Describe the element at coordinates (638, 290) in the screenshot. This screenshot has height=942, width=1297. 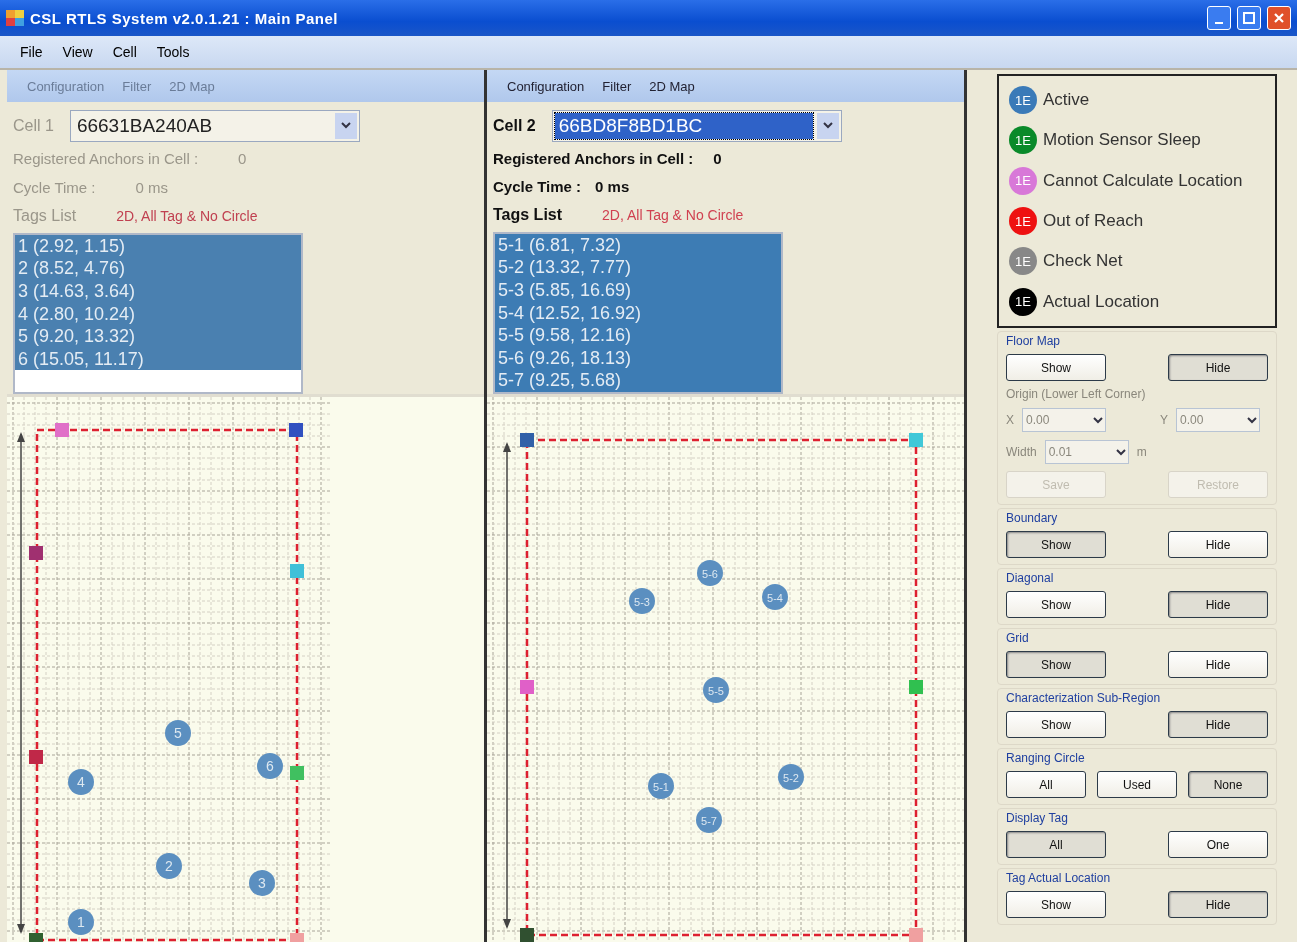
I see `tag-list-item: 5-3 (5.85, 16.69)` at that location.